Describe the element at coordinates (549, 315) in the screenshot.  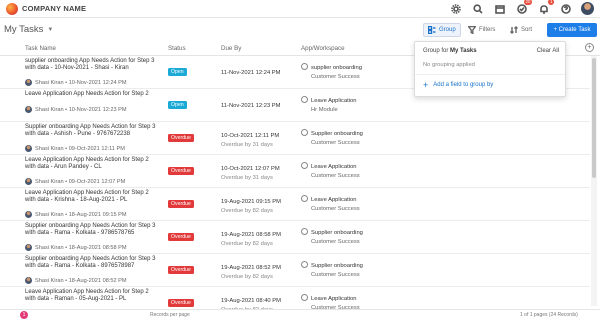
I see `pagination-range-label: 1 of 1 pages (24 Records)` at that location.